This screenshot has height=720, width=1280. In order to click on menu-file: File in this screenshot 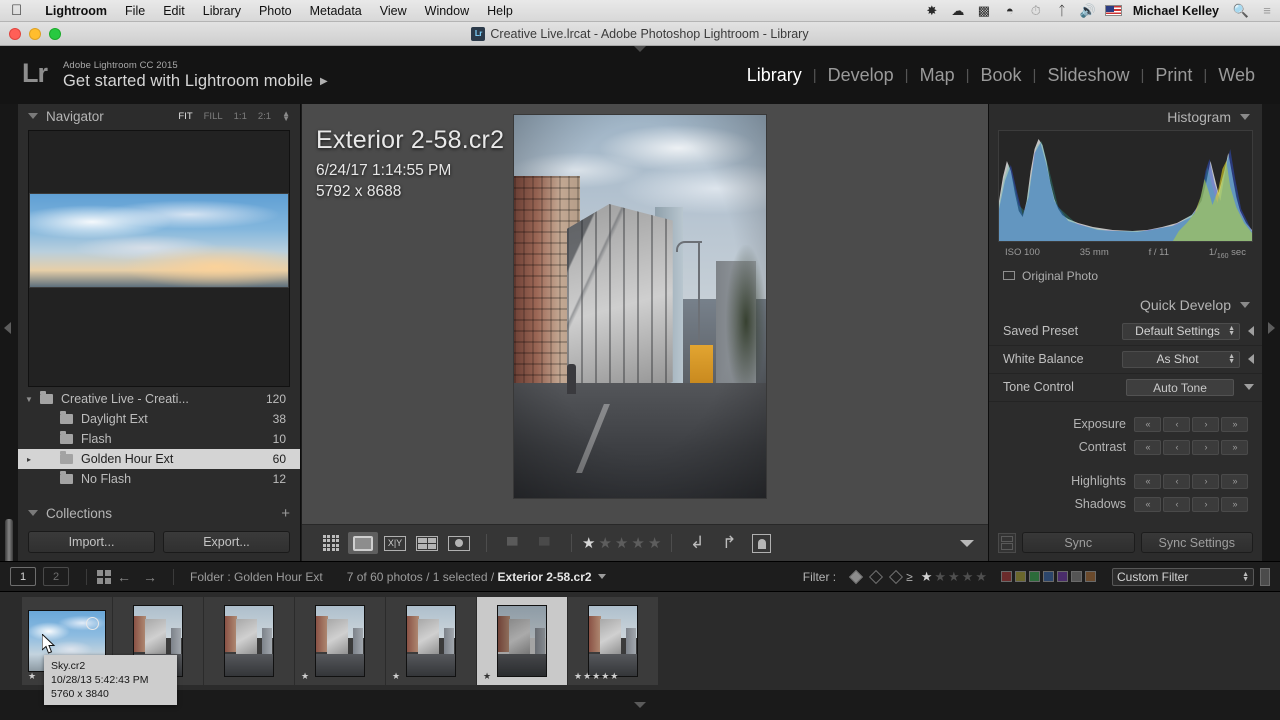, I will do `click(135, 11)`.